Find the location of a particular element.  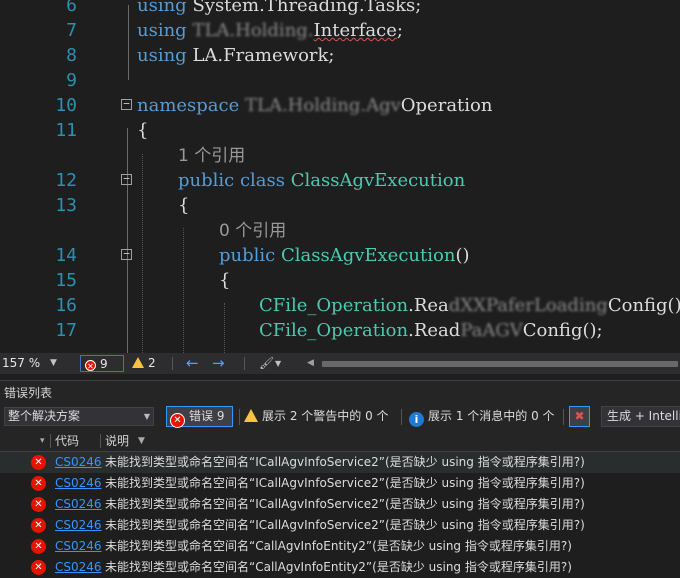

chevron-down-icon: ▼ is located at coordinates (278, 363).